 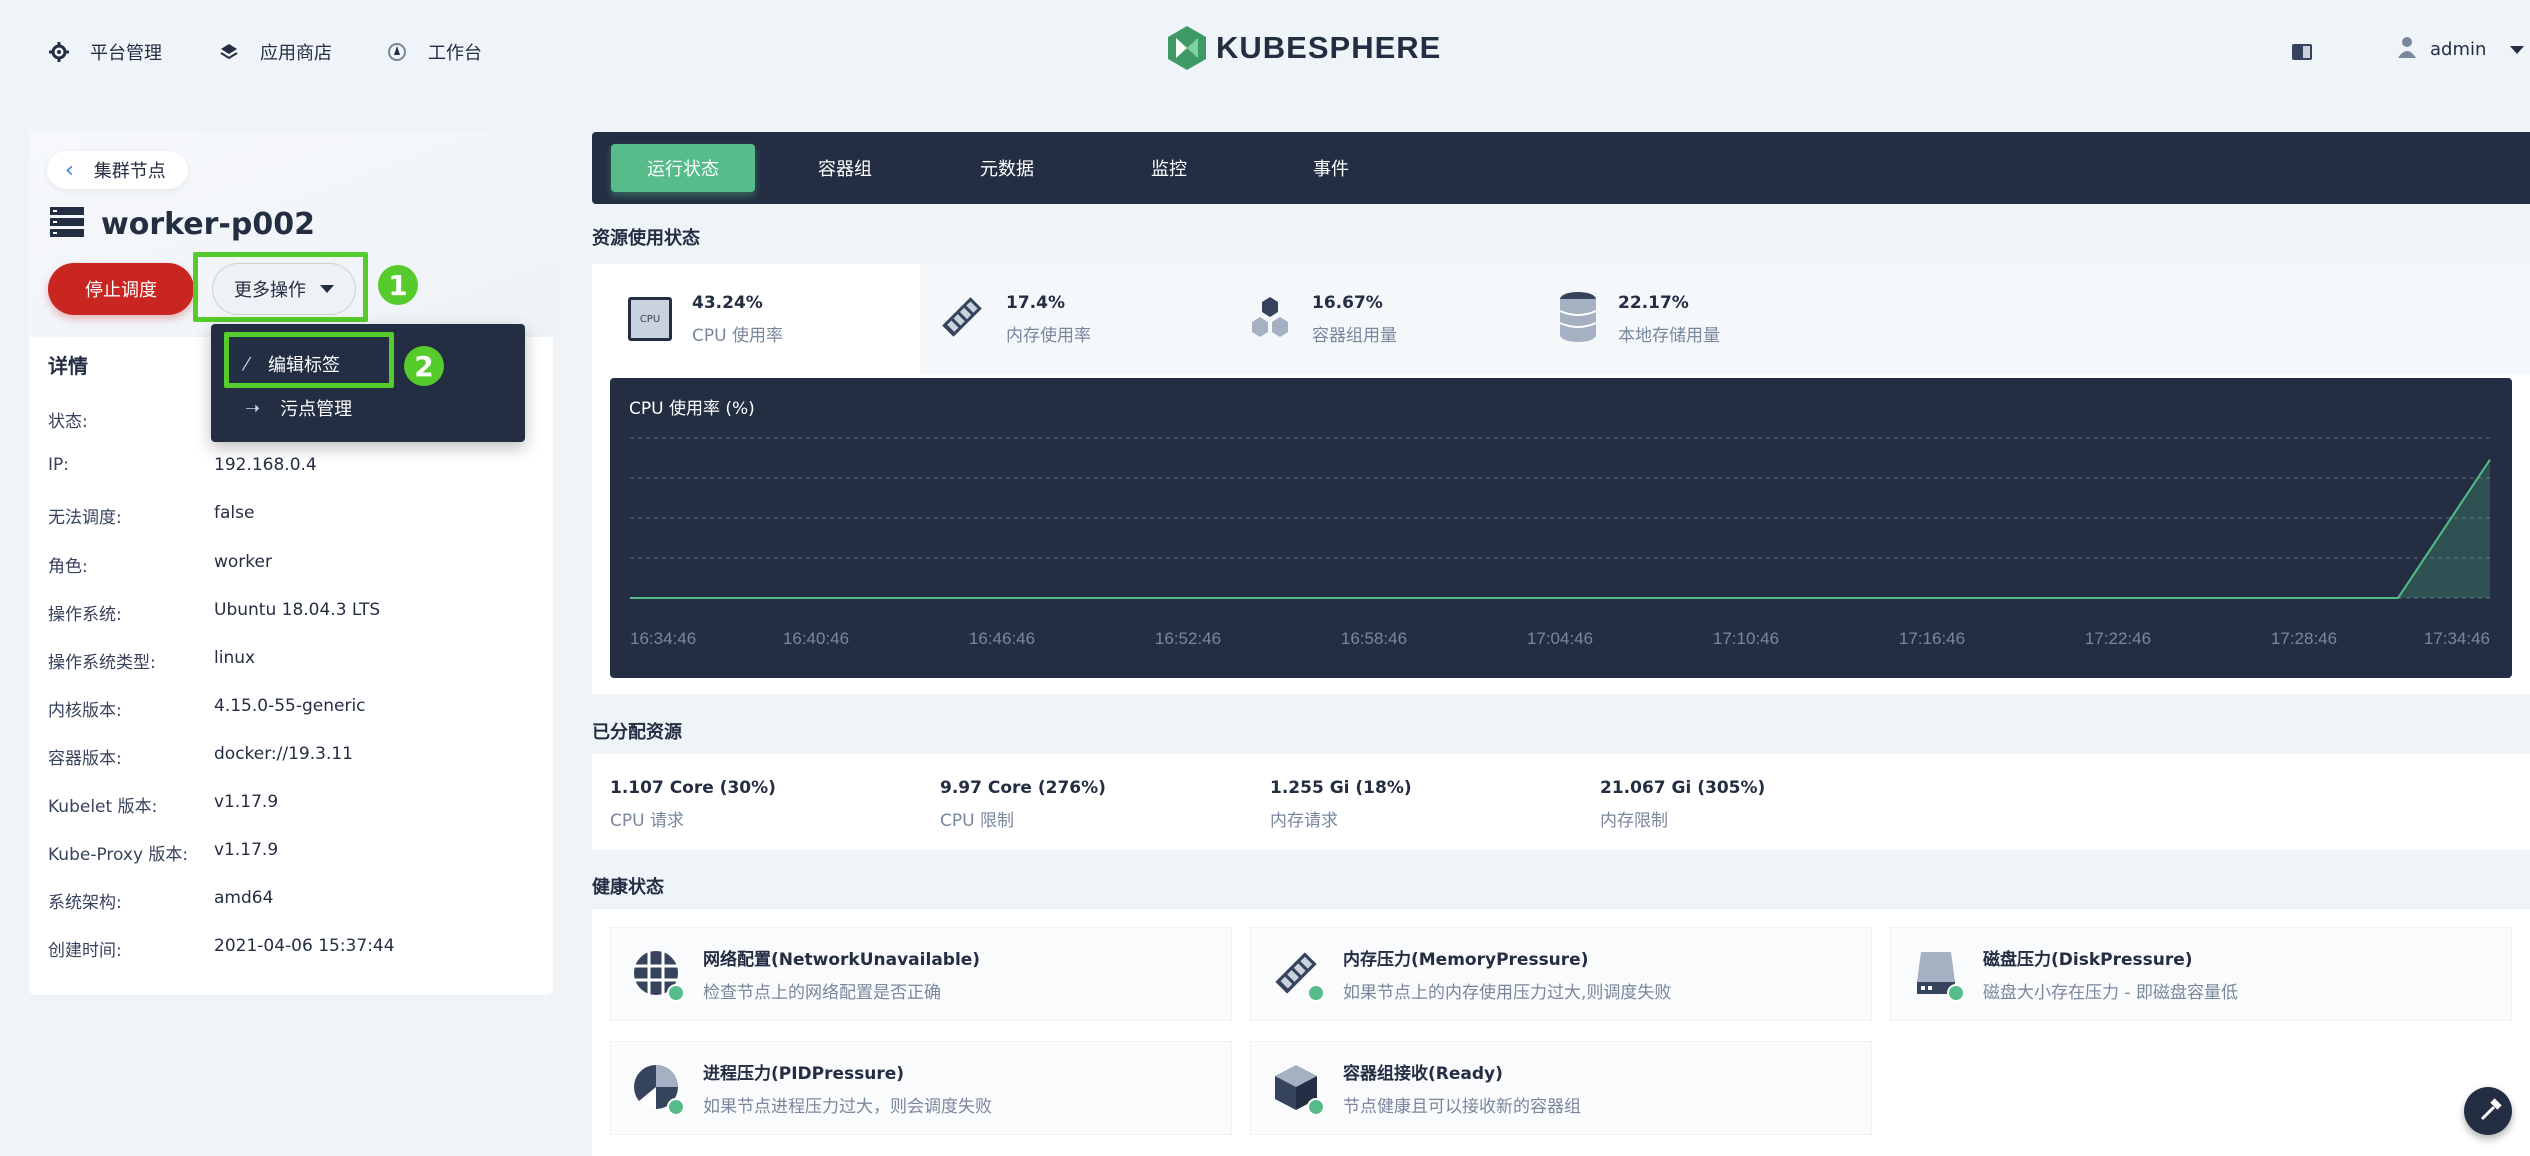 I want to click on logo-text: KUBESPHERE, so click(x=1329, y=47).